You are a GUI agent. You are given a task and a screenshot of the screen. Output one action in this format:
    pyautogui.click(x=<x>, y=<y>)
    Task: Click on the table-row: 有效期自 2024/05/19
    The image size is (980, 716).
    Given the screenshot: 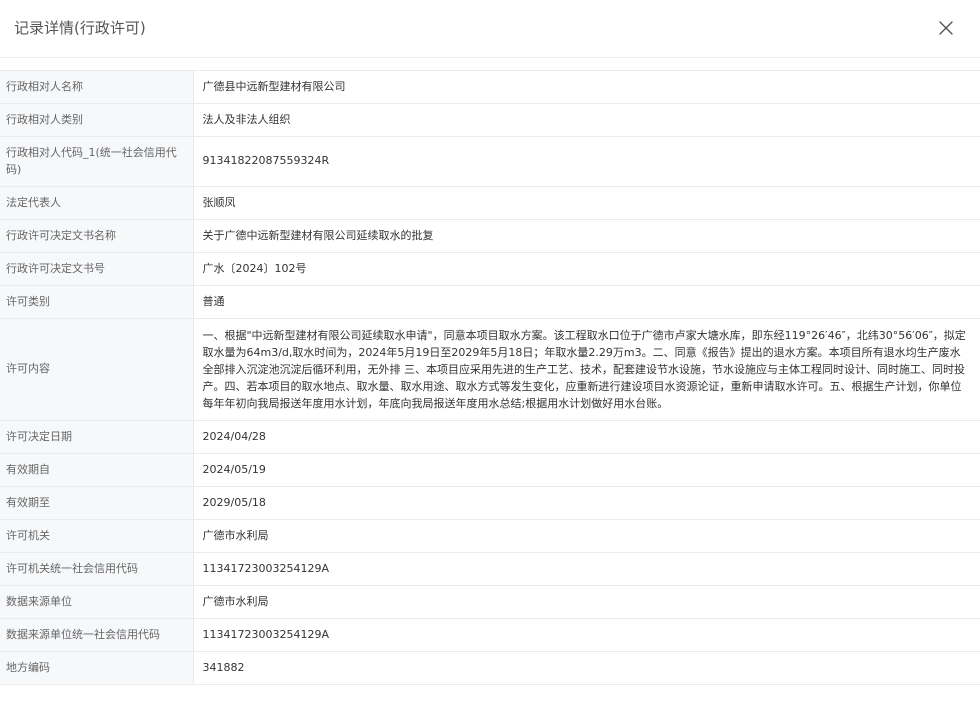 What is the action you would take?
    pyautogui.click(x=490, y=470)
    